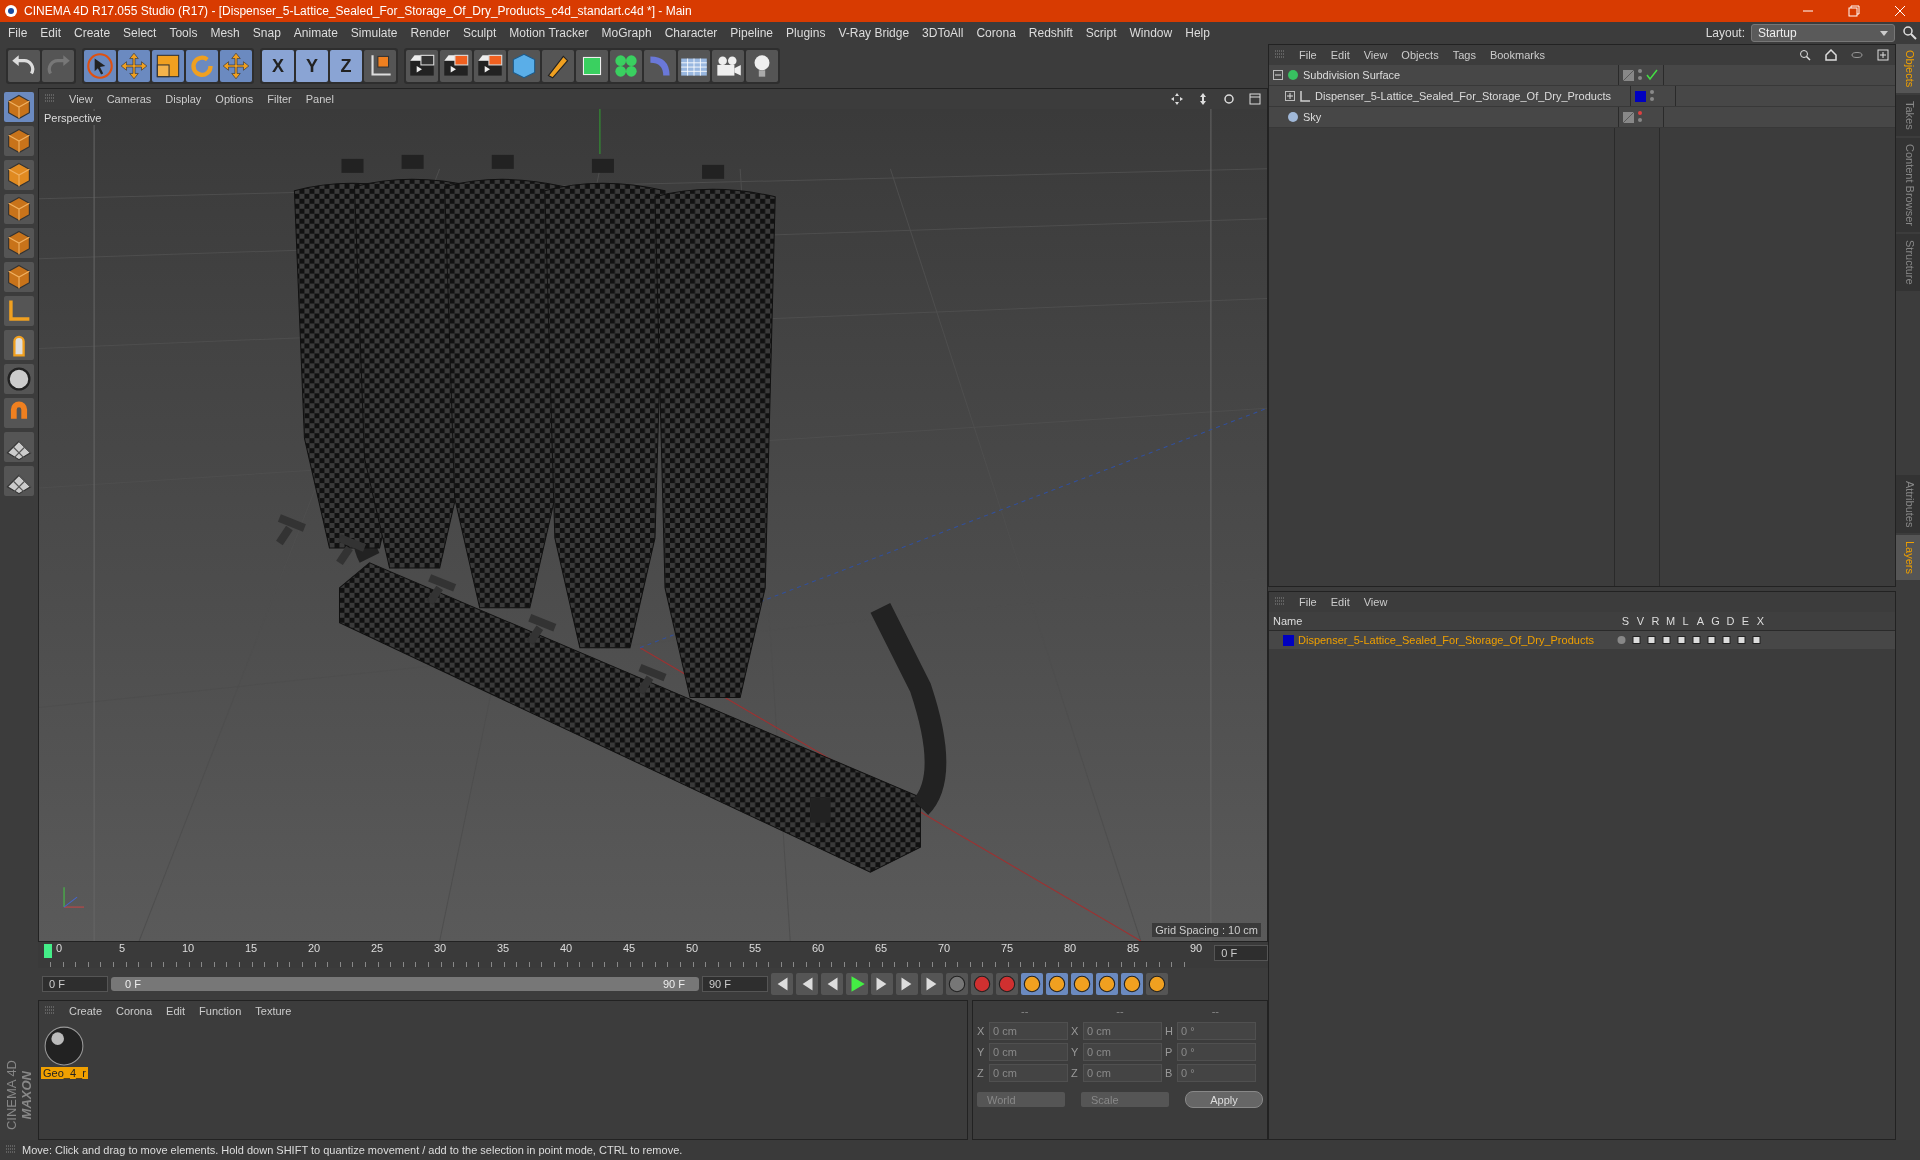 The image size is (1920, 1160). I want to click on frame-tick-label: 30, so click(440, 948).